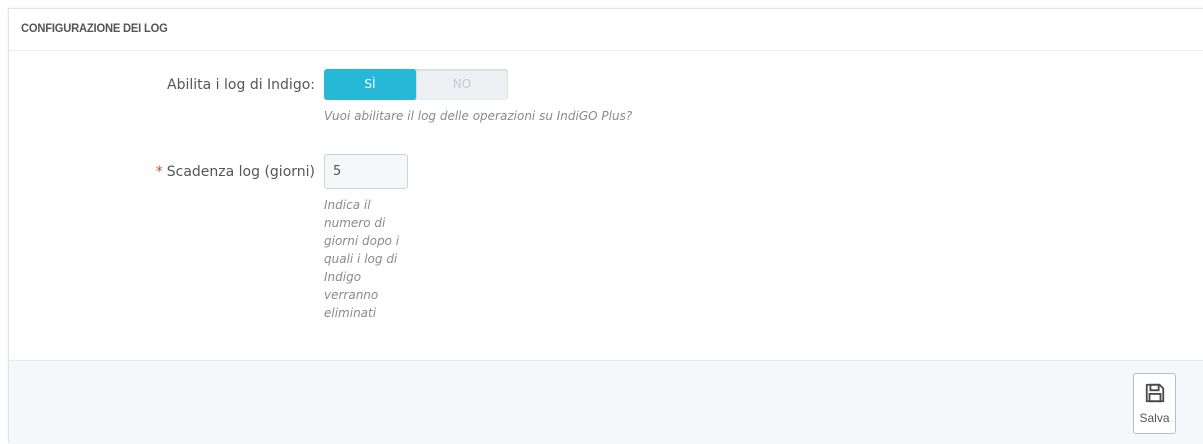 The width and height of the screenshot is (1203, 444). Describe the element at coordinates (347, 205) in the screenshot. I see `log-expiry-help-line: Indica il` at that location.